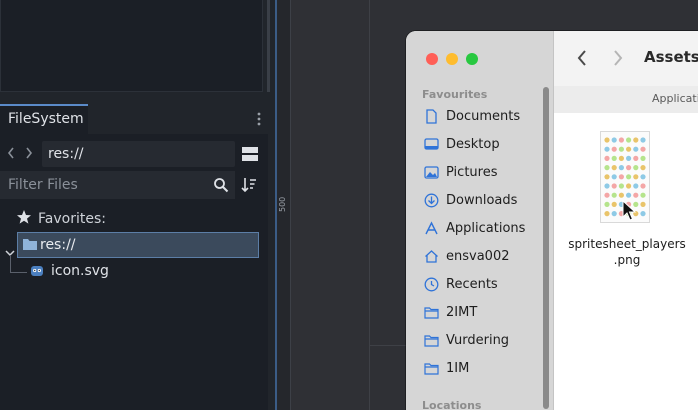 Image resolution: width=698 pixels, height=410 pixels. I want to click on downloads-icon, so click(431, 200).